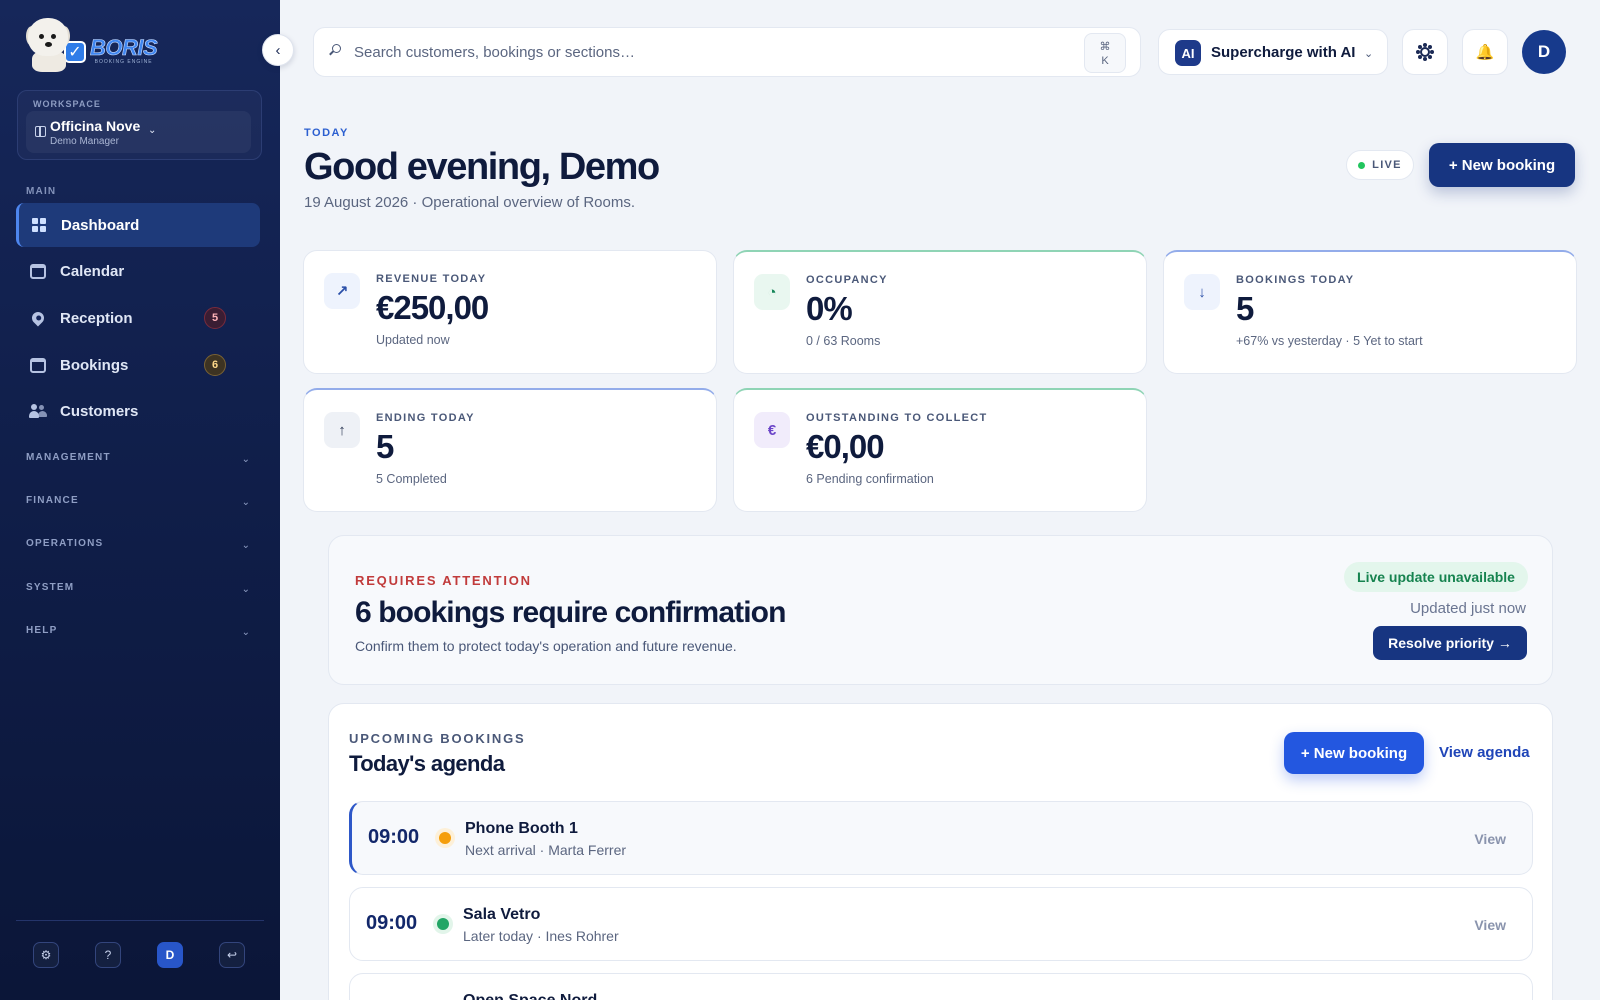 The width and height of the screenshot is (1600, 1000). What do you see at coordinates (570, 612) in the screenshot?
I see `attention-title: 6 bookings require confirmation` at bounding box center [570, 612].